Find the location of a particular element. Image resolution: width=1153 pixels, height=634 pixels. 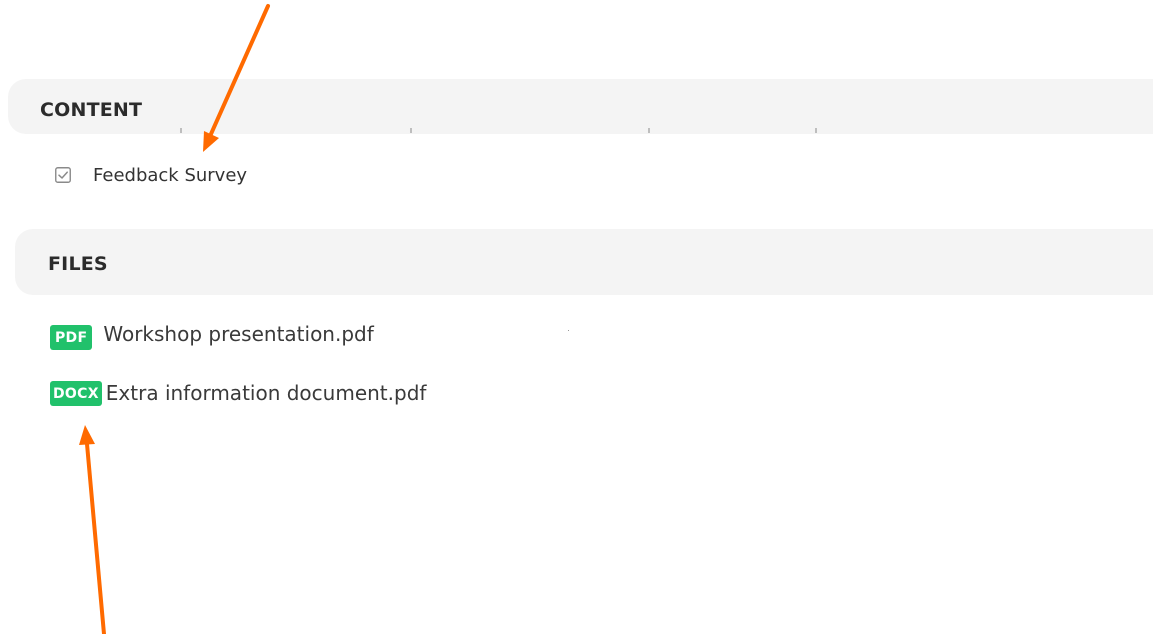

content-item-feedback-survey: Feedback Survey is located at coordinates (151, 175).